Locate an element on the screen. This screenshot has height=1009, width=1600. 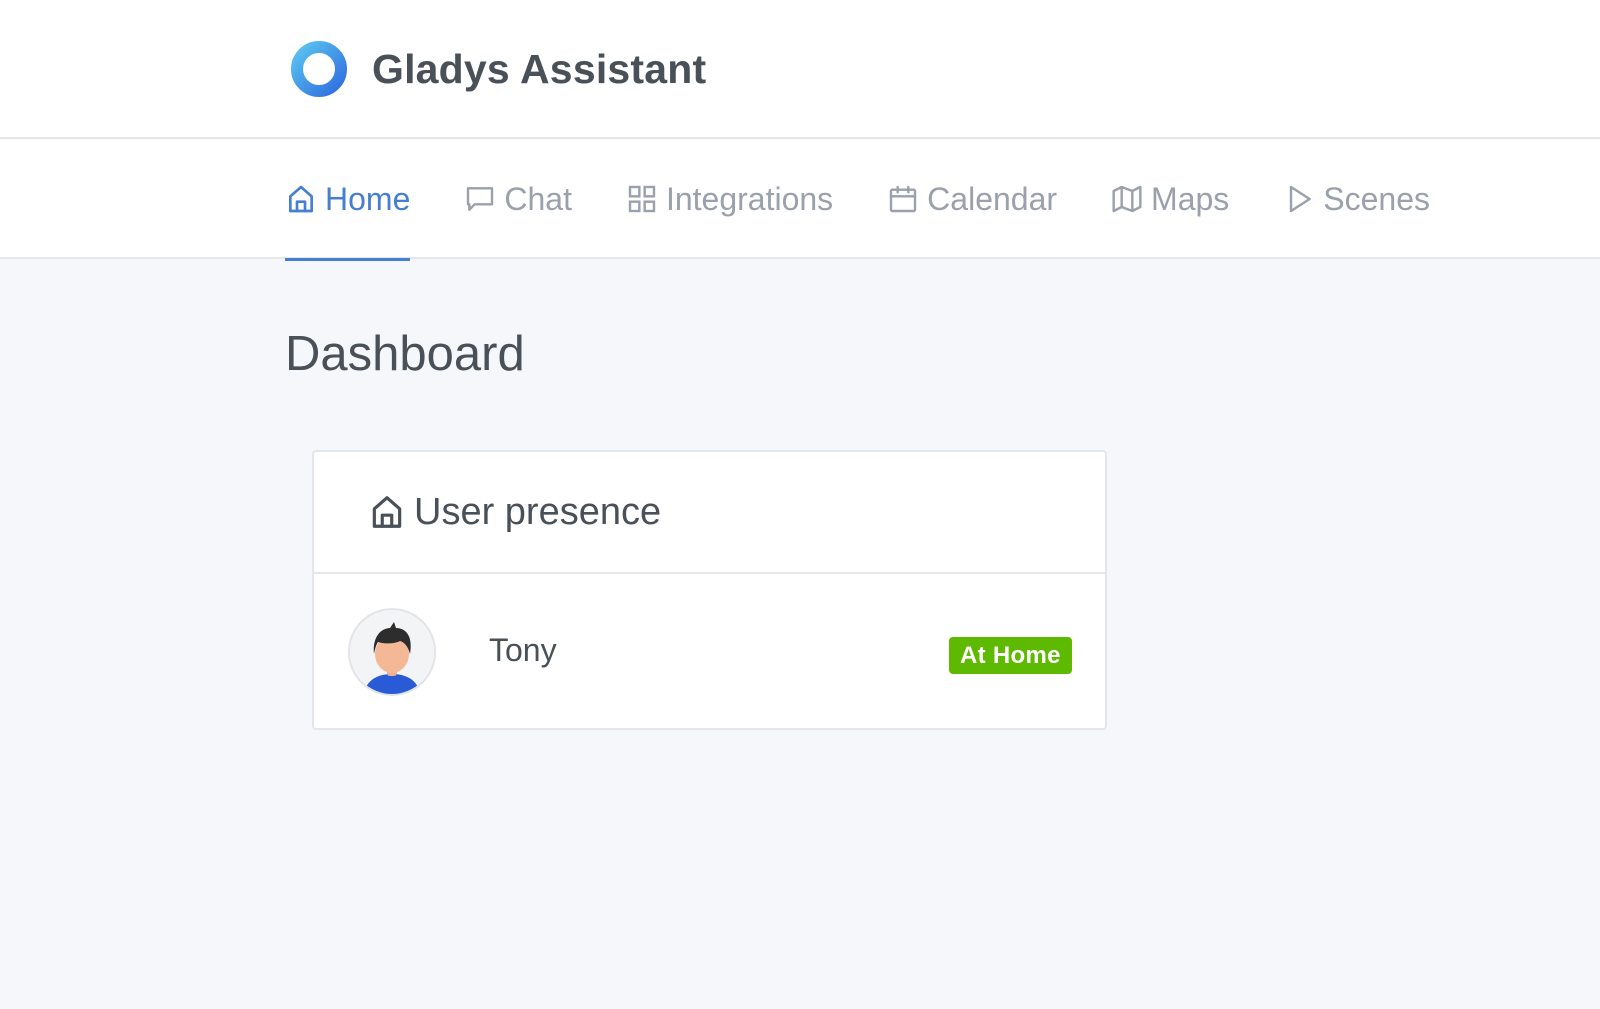
nav-item-chat: Chat is located at coordinates (518, 199).